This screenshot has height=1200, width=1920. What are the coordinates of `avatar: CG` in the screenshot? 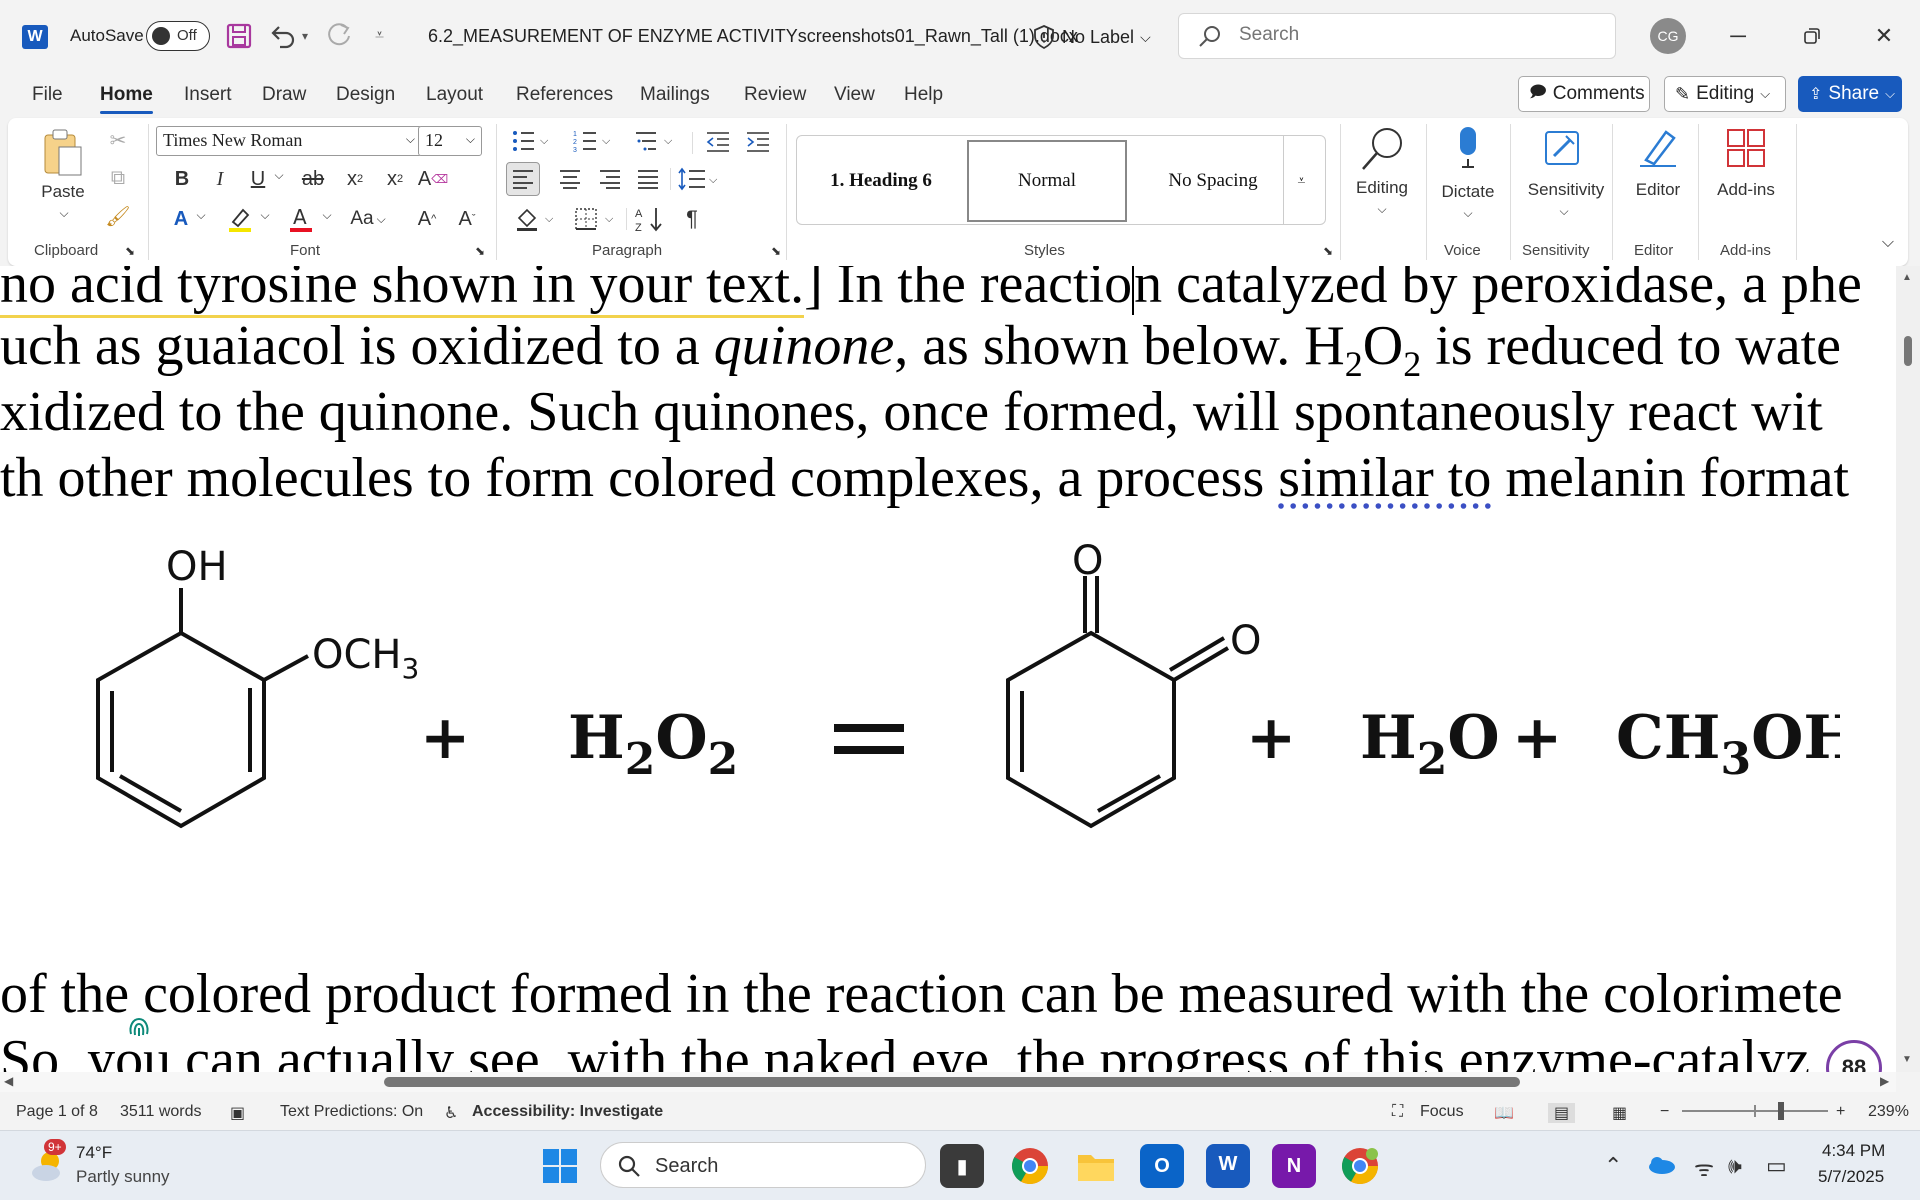 It's located at (1668, 36).